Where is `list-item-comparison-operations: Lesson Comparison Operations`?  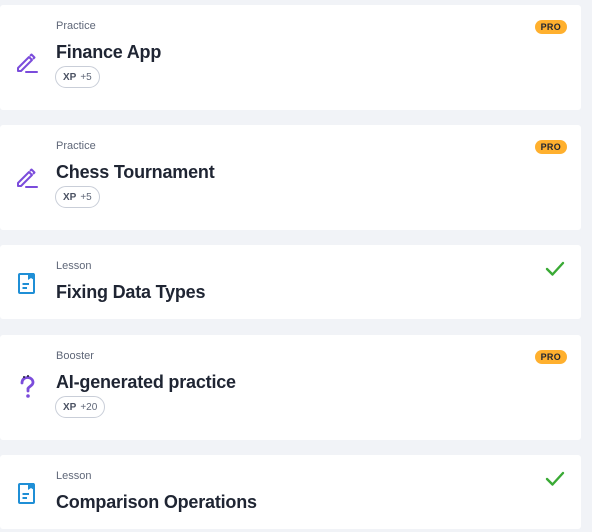
list-item-comparison-operations: Lesson Comparison Operations is located at coordinates (290, 492).